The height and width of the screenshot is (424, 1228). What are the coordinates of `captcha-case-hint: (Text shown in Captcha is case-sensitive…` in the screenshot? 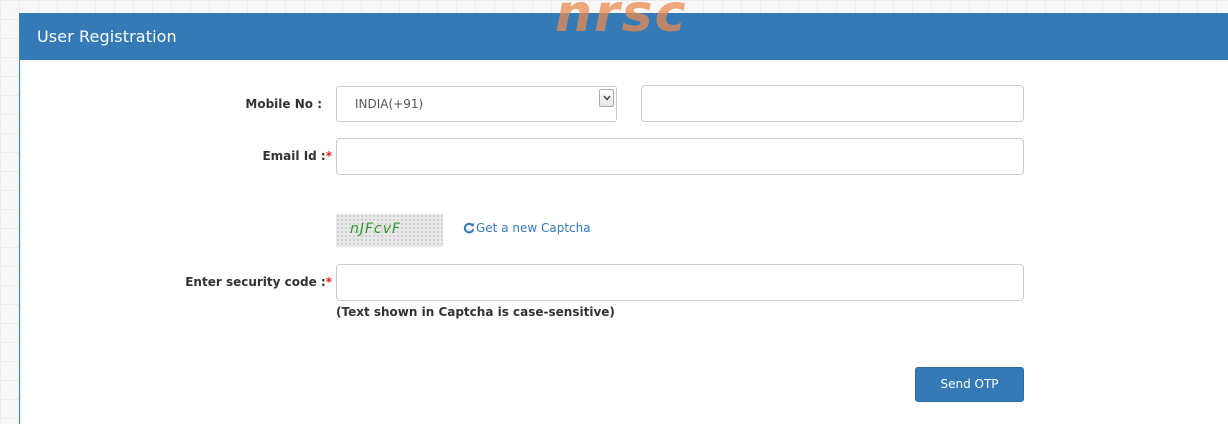 It's located at (475, 312).